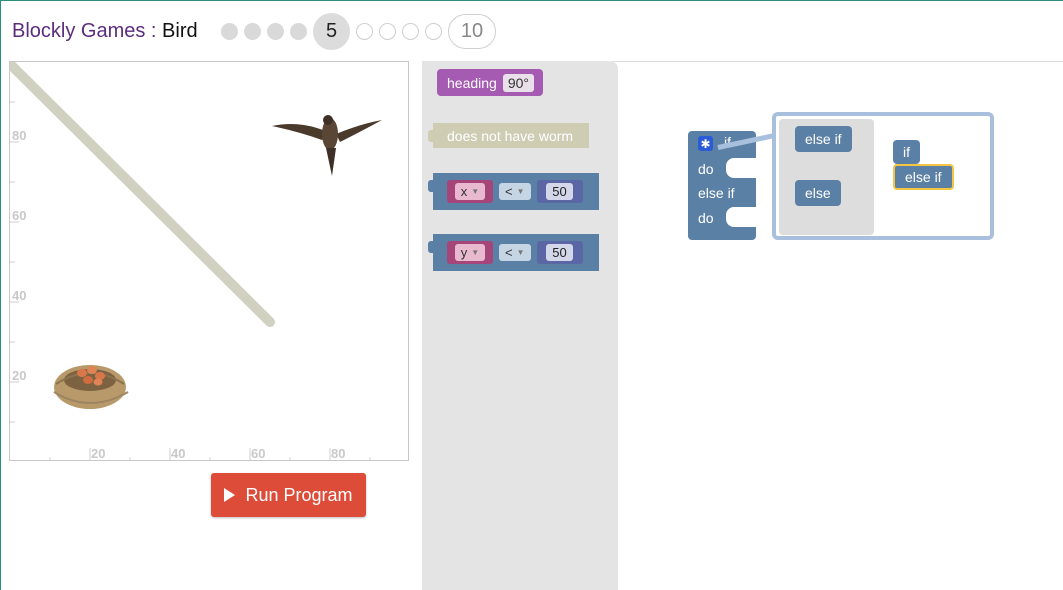 Image resolution: width=1063 pixels, height=590 pixels. I want to click on x-number-block: 50, so click(559, 191).